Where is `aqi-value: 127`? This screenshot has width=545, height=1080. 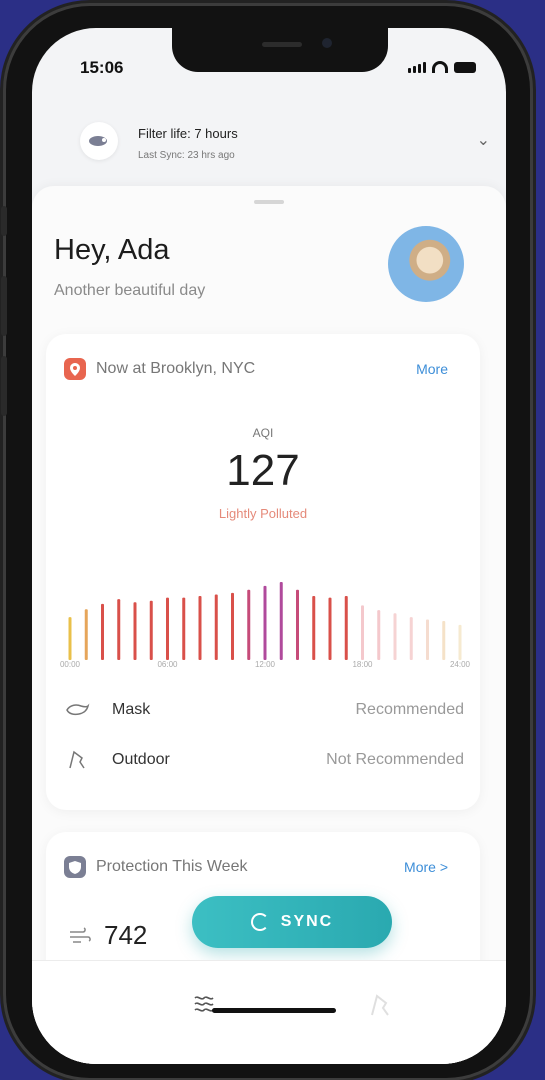 aqi-value: 127 is located at coordinates (263, 470).